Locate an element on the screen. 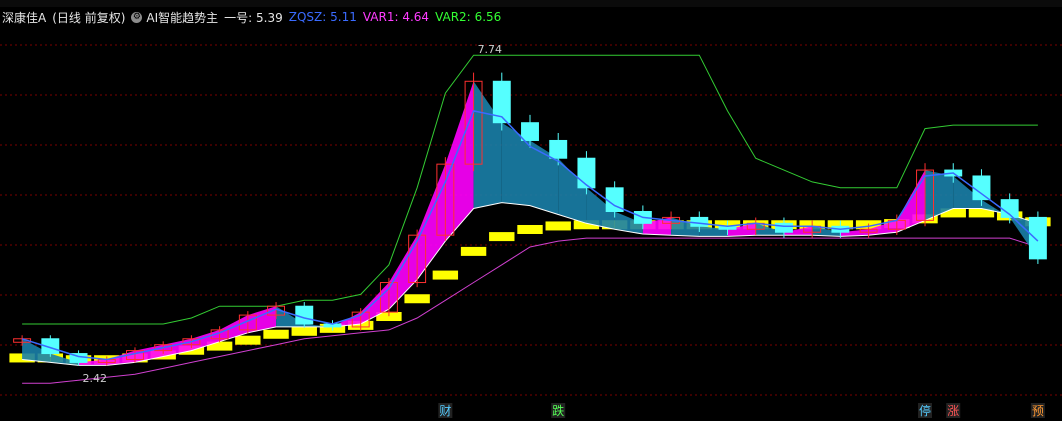 This screenshot has height=421, width=1062. high-price-label: 7.74 is located at coordinates (490, 49).